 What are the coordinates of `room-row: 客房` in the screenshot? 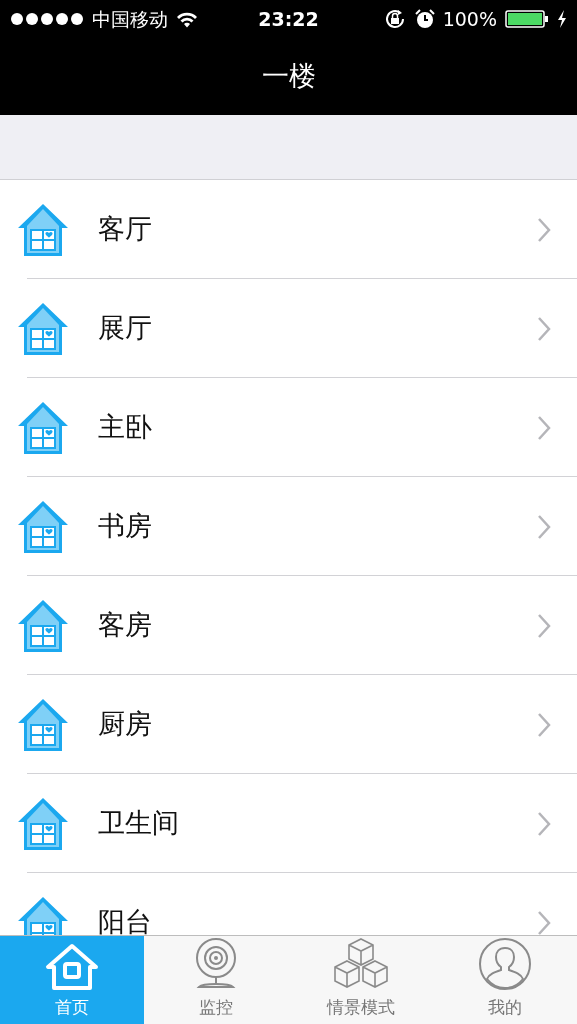 It's located at (288, 625).